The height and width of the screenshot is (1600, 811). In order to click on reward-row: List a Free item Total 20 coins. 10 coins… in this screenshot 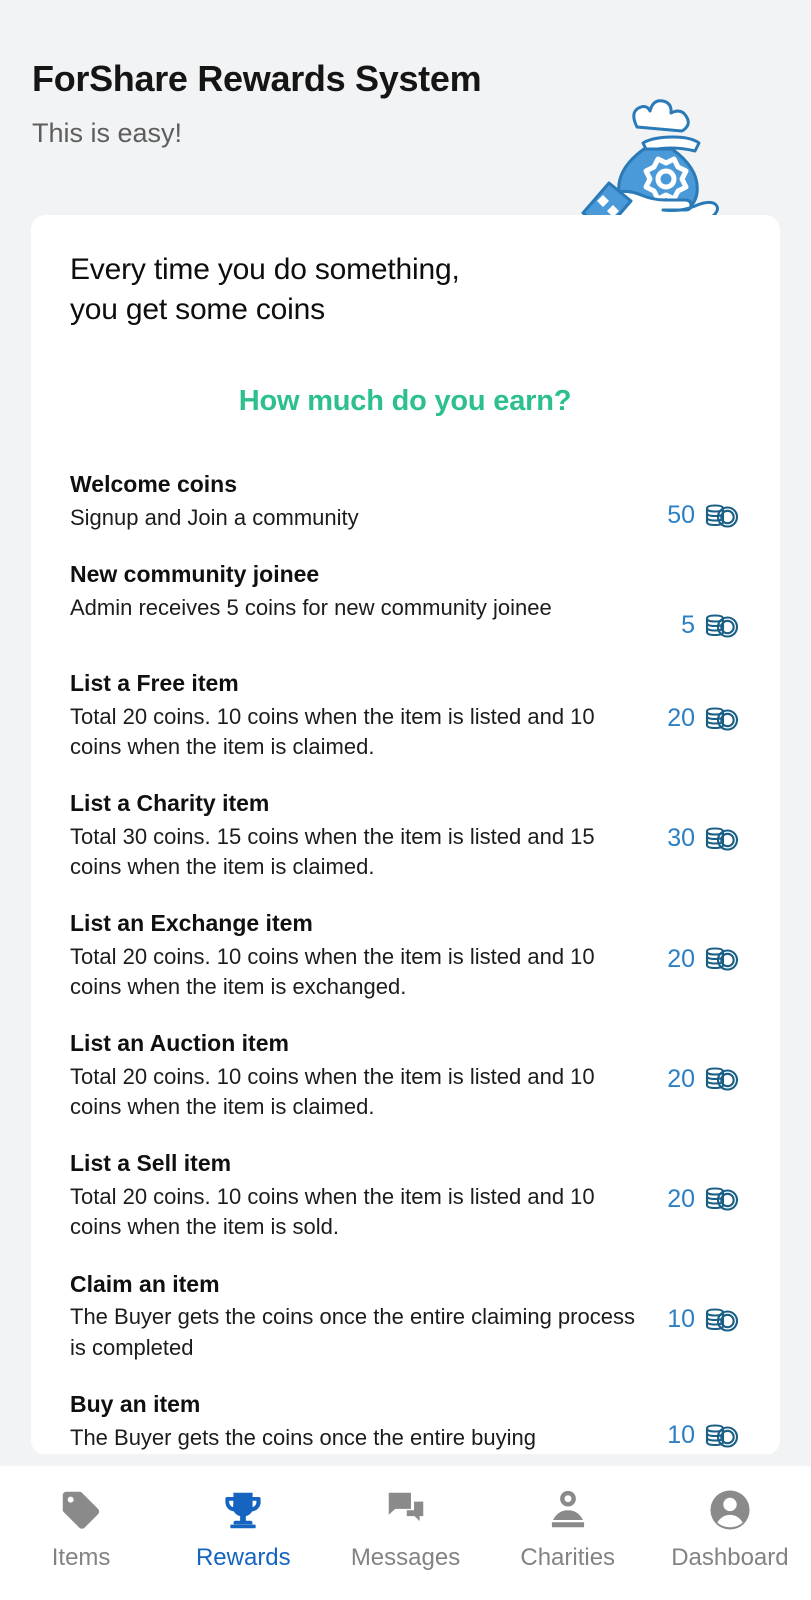, I will do `click(405, 715)`.